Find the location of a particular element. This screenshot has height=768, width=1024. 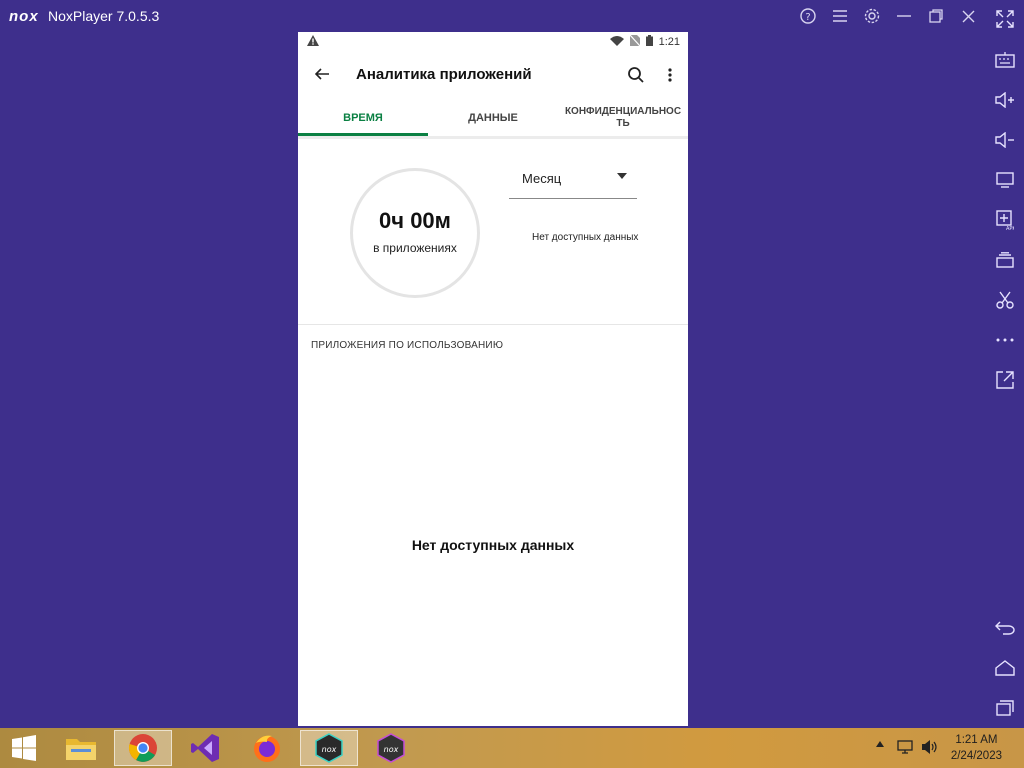

usage-subtitle: в приложениях is located at coordinates (415, 248).